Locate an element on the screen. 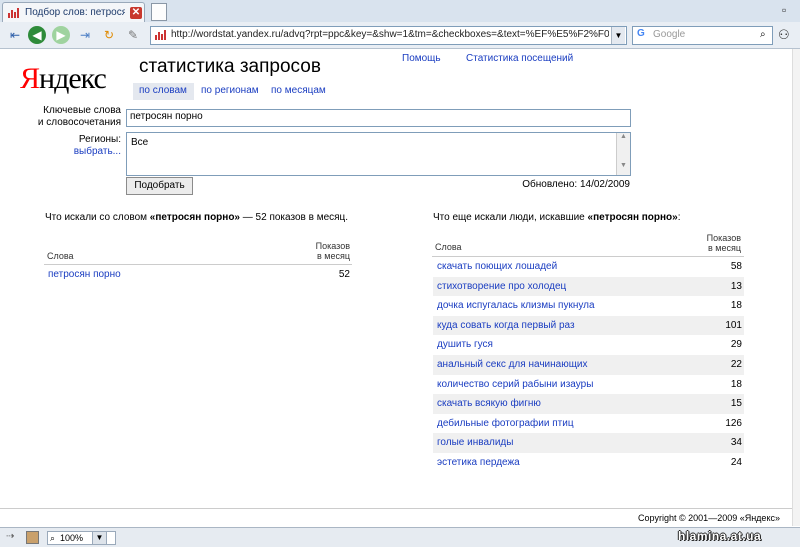 The width and height of the screenshot is (800, 547). help-link: Помощь is located at coordinates (421, 58).